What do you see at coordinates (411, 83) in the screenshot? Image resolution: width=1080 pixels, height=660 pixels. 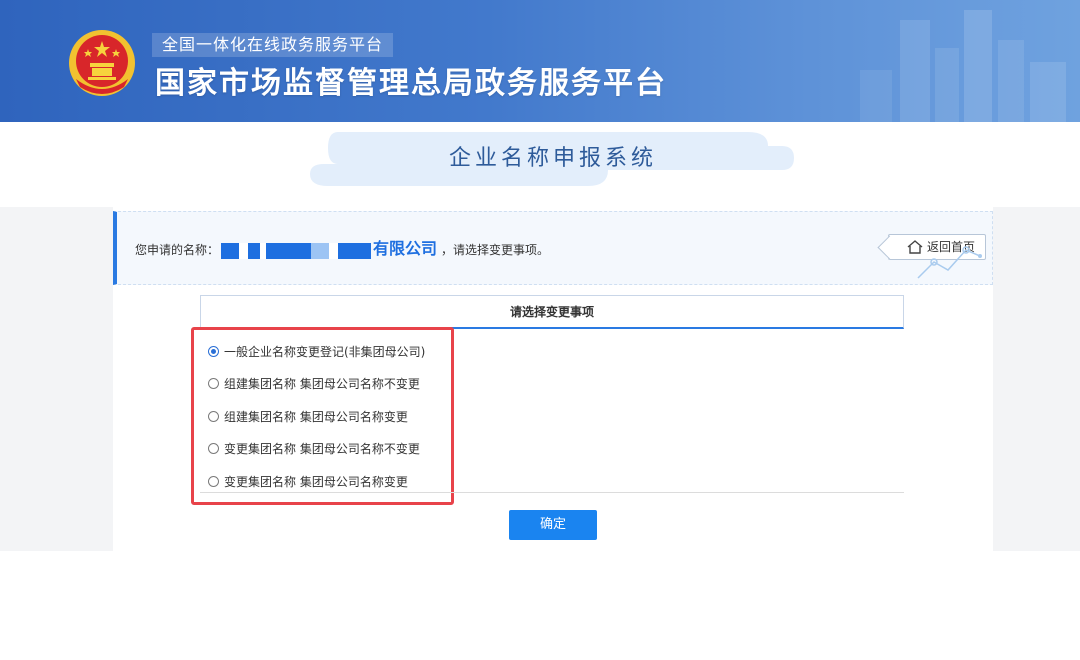 I see `site-title: 国家市场监督管理总局政务服务平台` at bounding box center [411, 83].